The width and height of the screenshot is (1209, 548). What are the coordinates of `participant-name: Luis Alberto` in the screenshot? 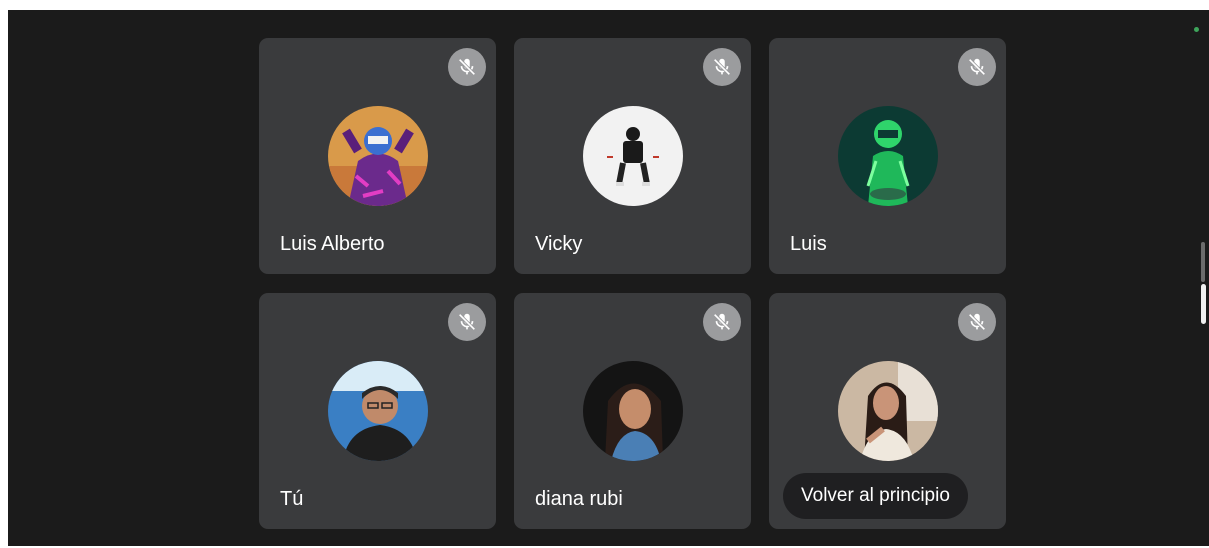 It's located at (332, 244).